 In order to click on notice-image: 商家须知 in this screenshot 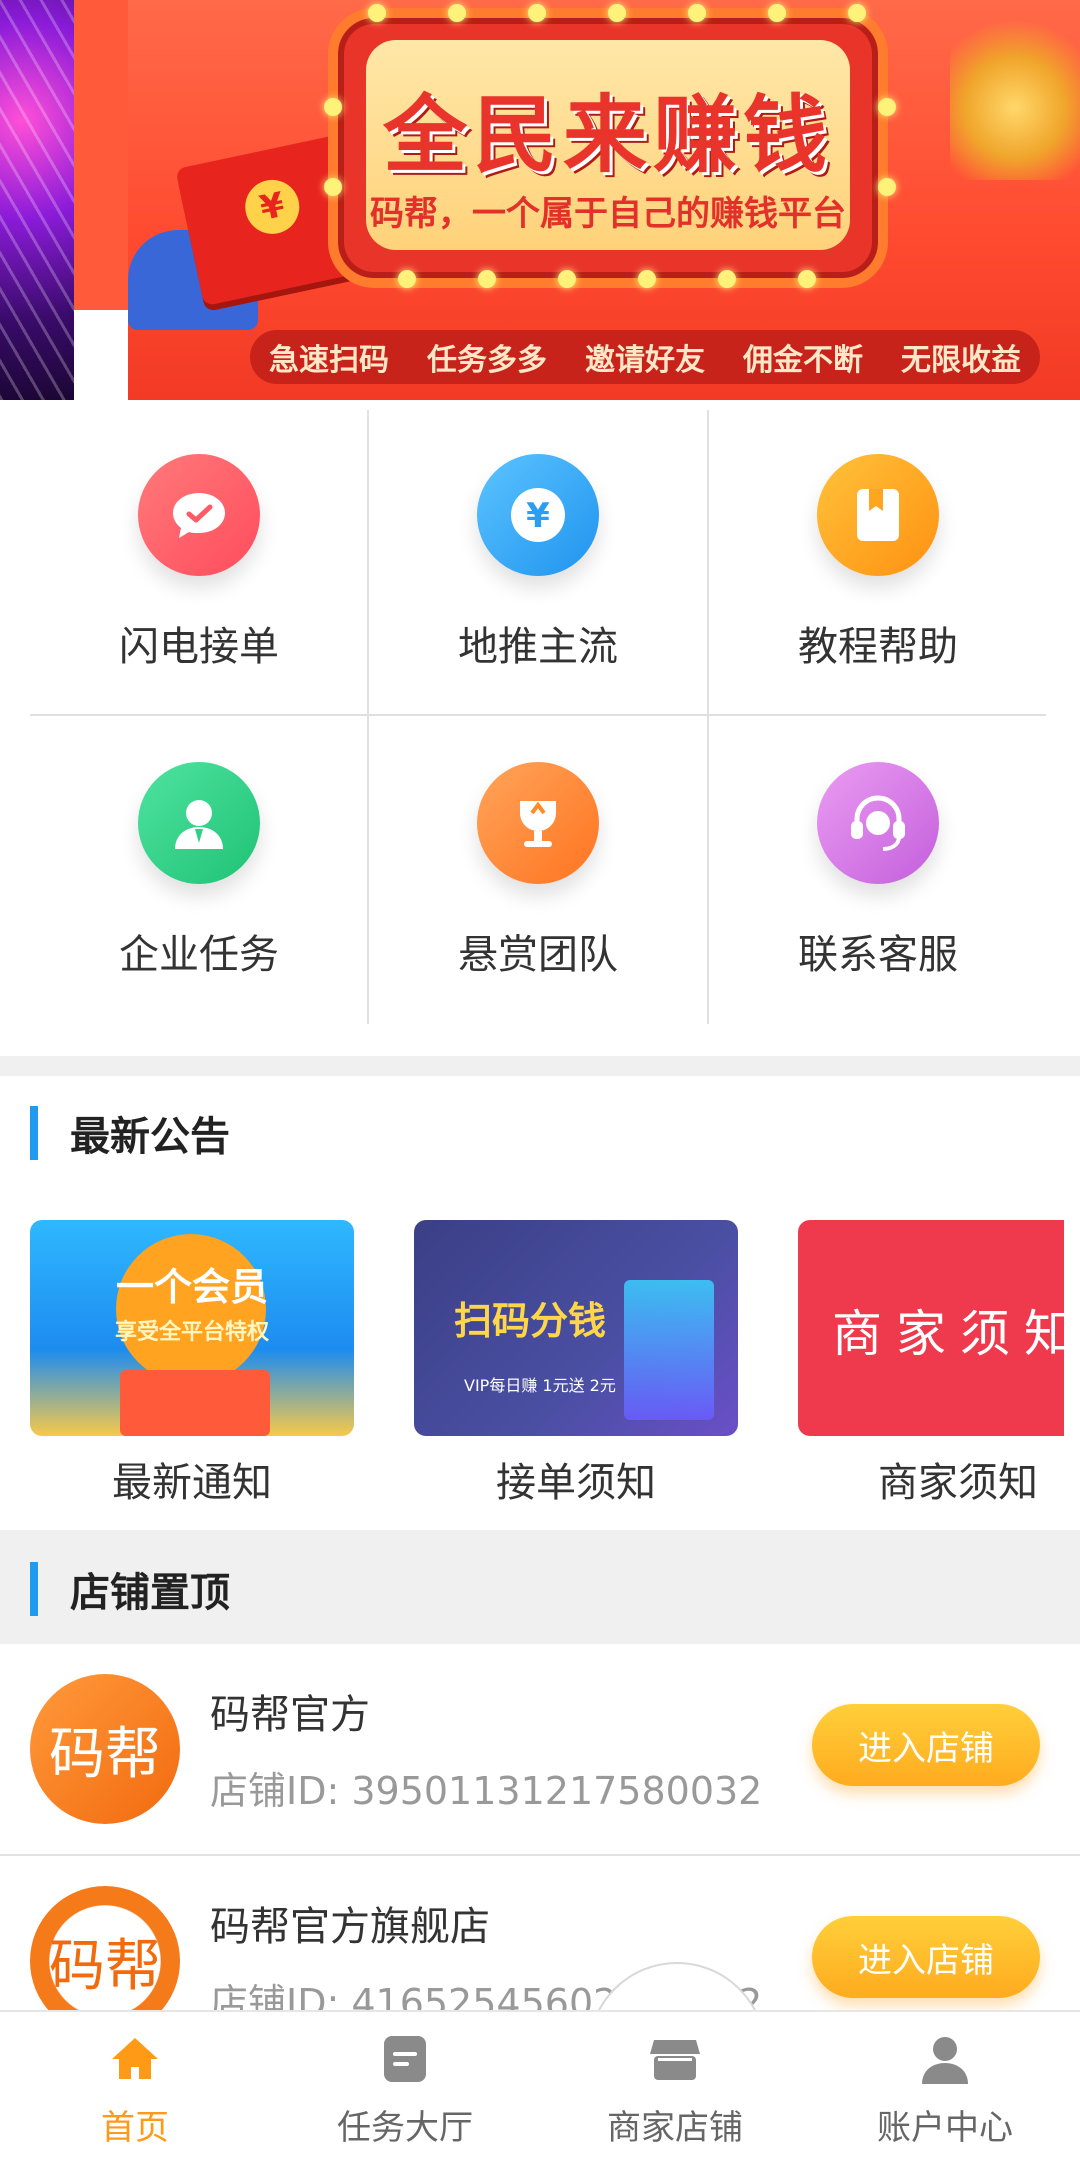, I will do `click(931, 1328)`.